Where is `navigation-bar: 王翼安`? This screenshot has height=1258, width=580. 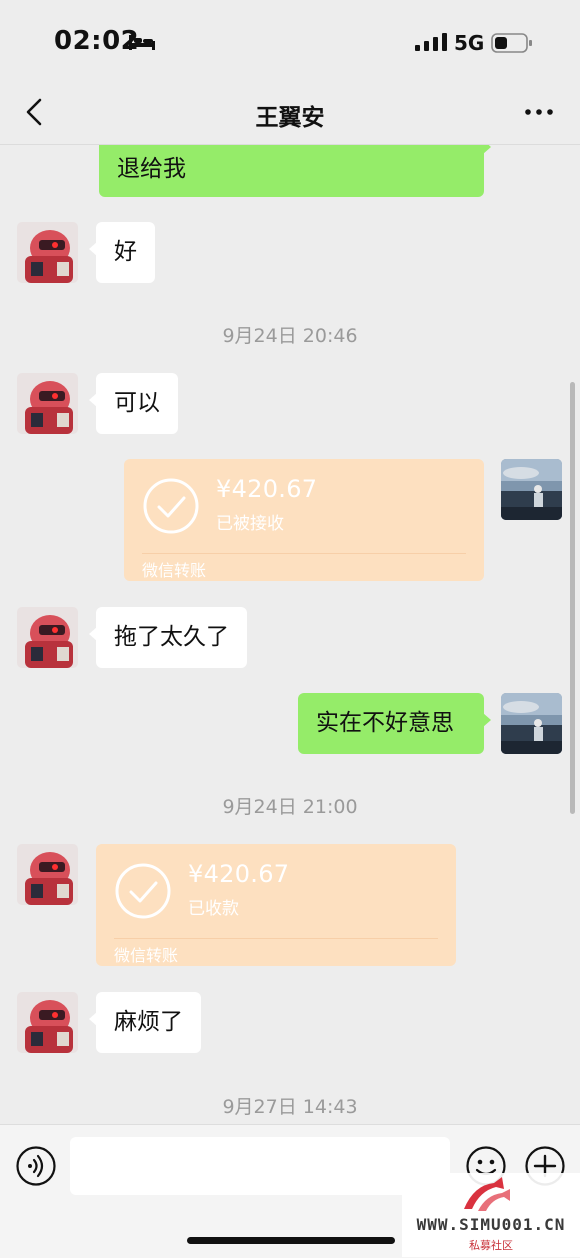
navigation-bar: 王翼安 is located at coordinates (290, 115).